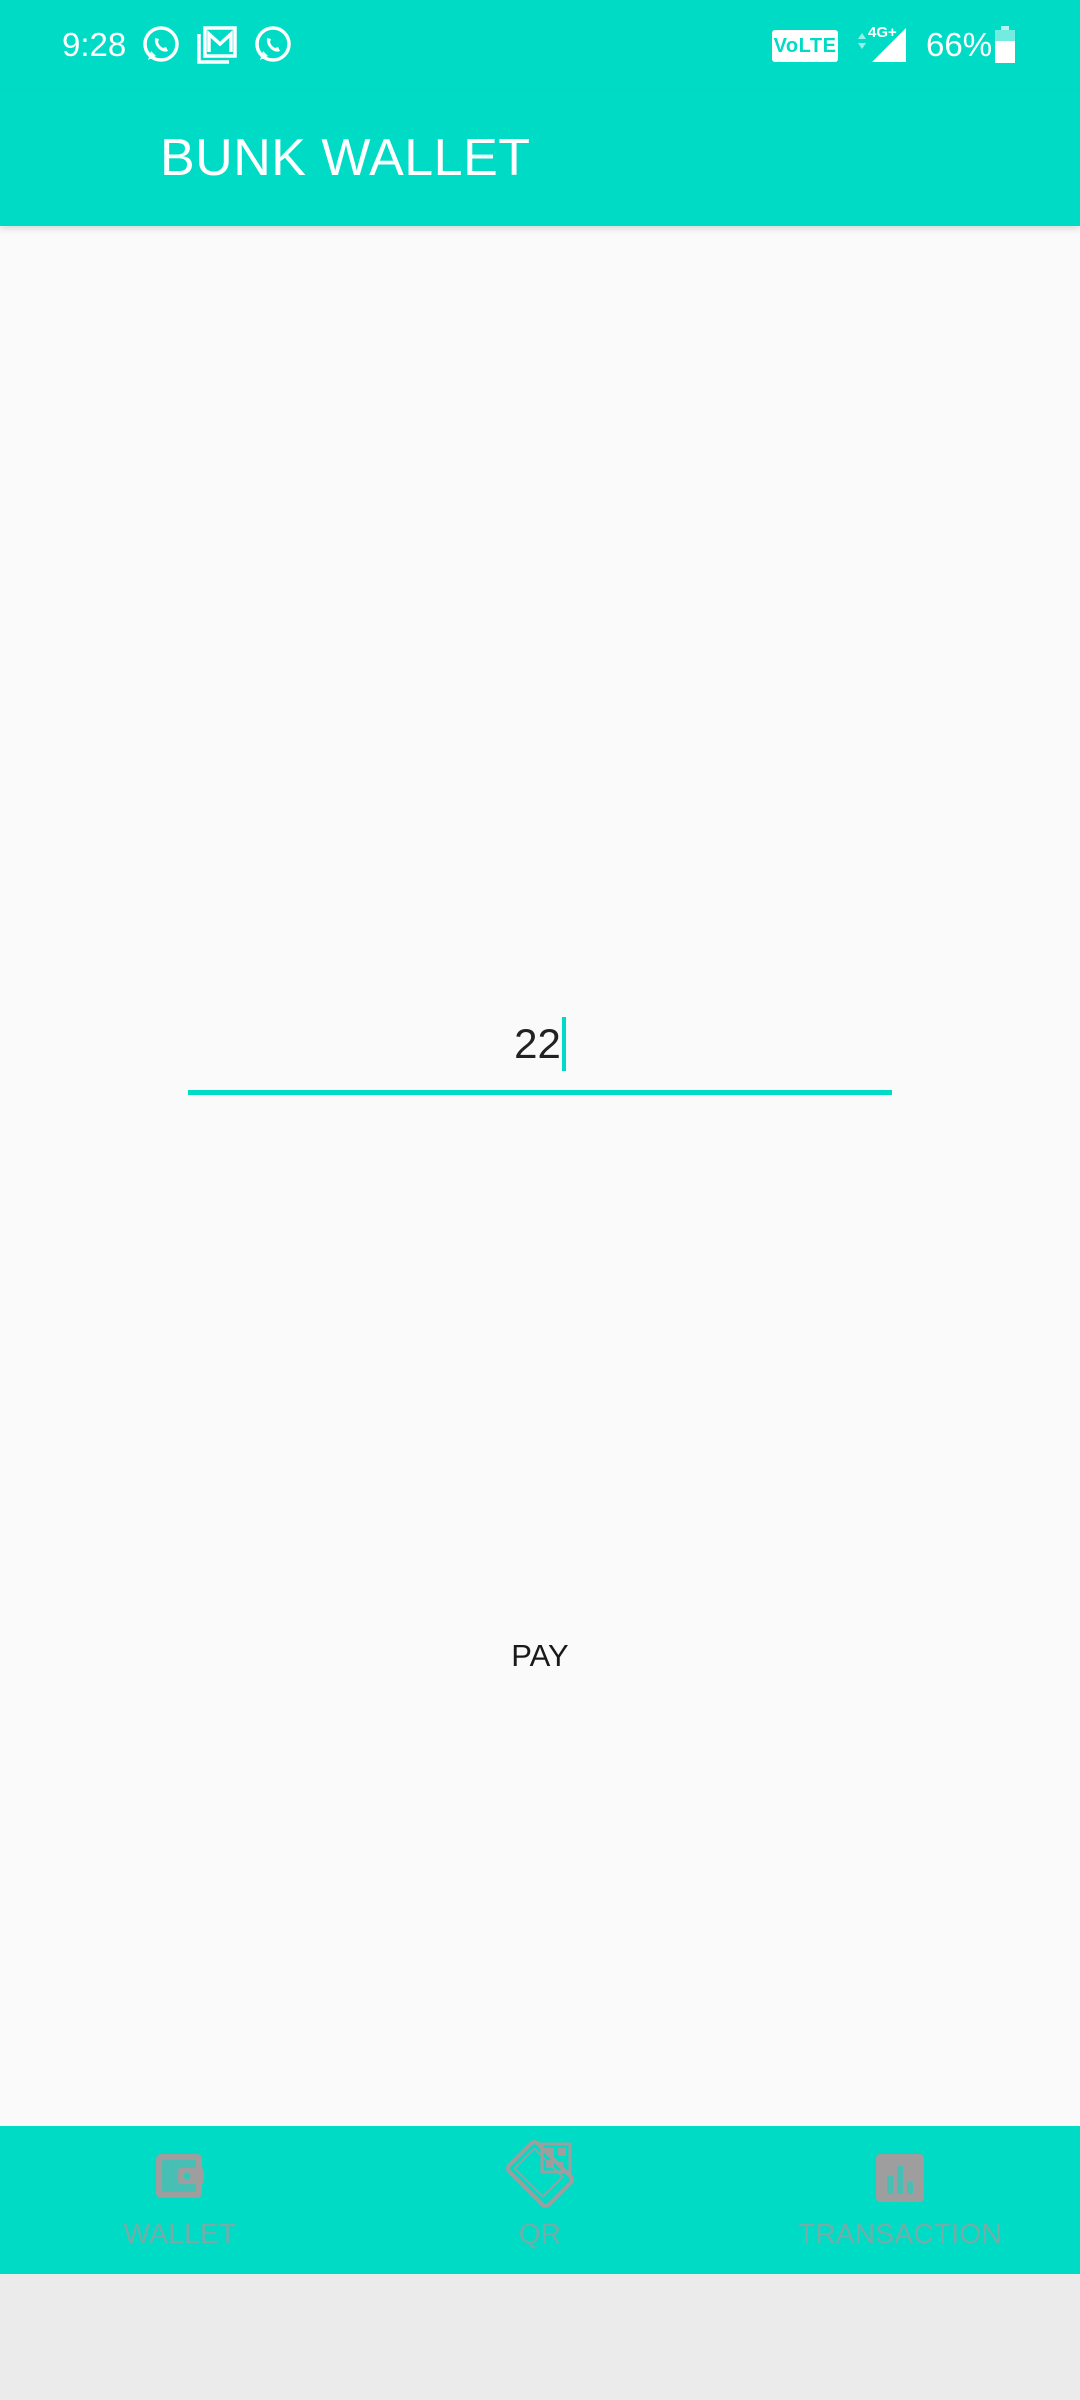 Image resolution: width=1080 pixels, height=2400 pixels. What do you see at coordinates (540, 2233) in the screenshot?
I see `nav-label-qr: QR` at bounding box center [540, 2233].